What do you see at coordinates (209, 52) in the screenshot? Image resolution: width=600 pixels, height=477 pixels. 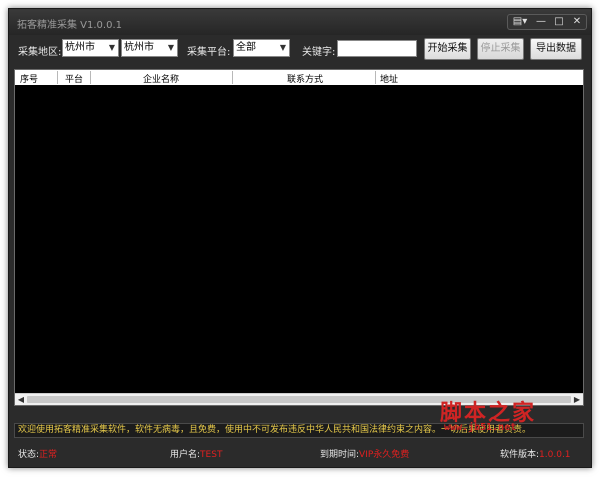 I see `platform-label: 采集平台:` at bounding box center [209, 52].